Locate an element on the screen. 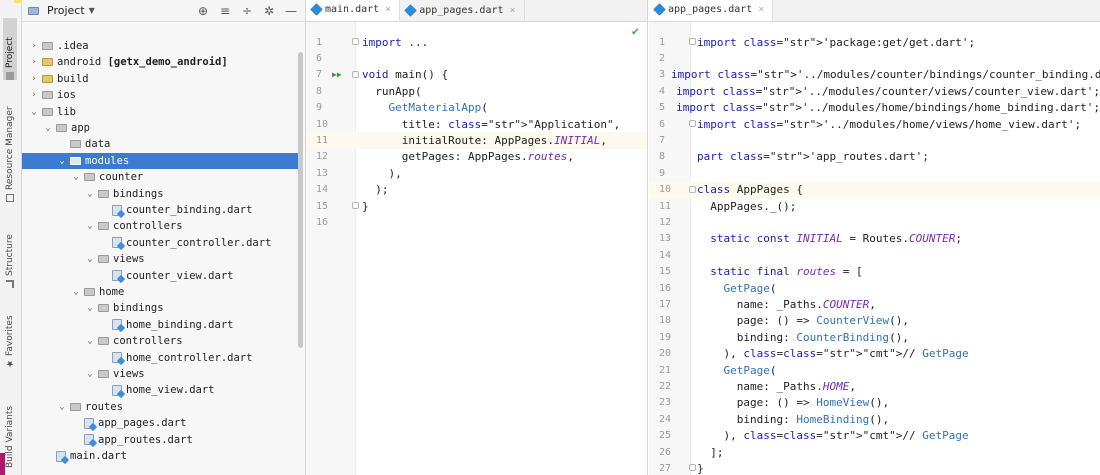 The image size is (1100, 475). expand-icon: ÷ is located at coordinates (247, 11).